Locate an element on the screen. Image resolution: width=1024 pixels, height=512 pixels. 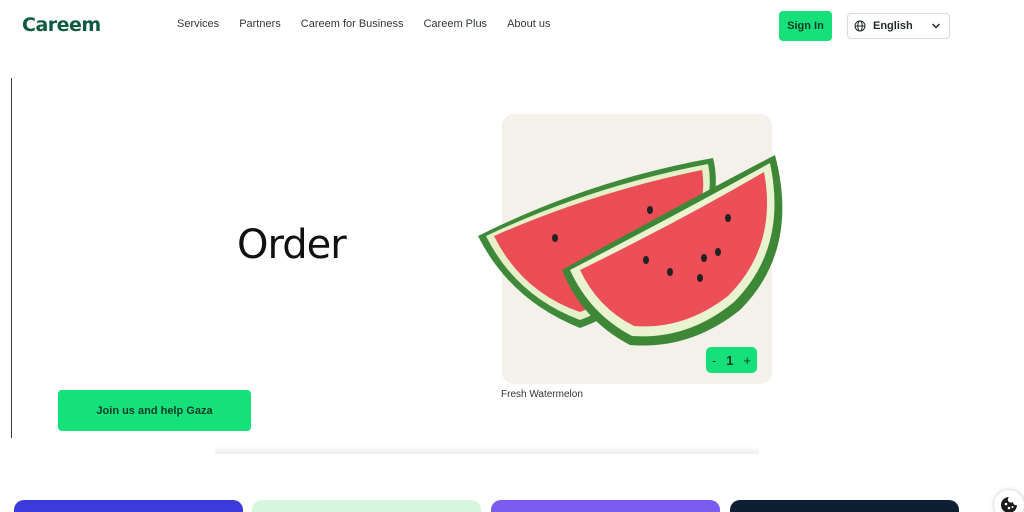
language-label: English is located at coordinates (893, 26).